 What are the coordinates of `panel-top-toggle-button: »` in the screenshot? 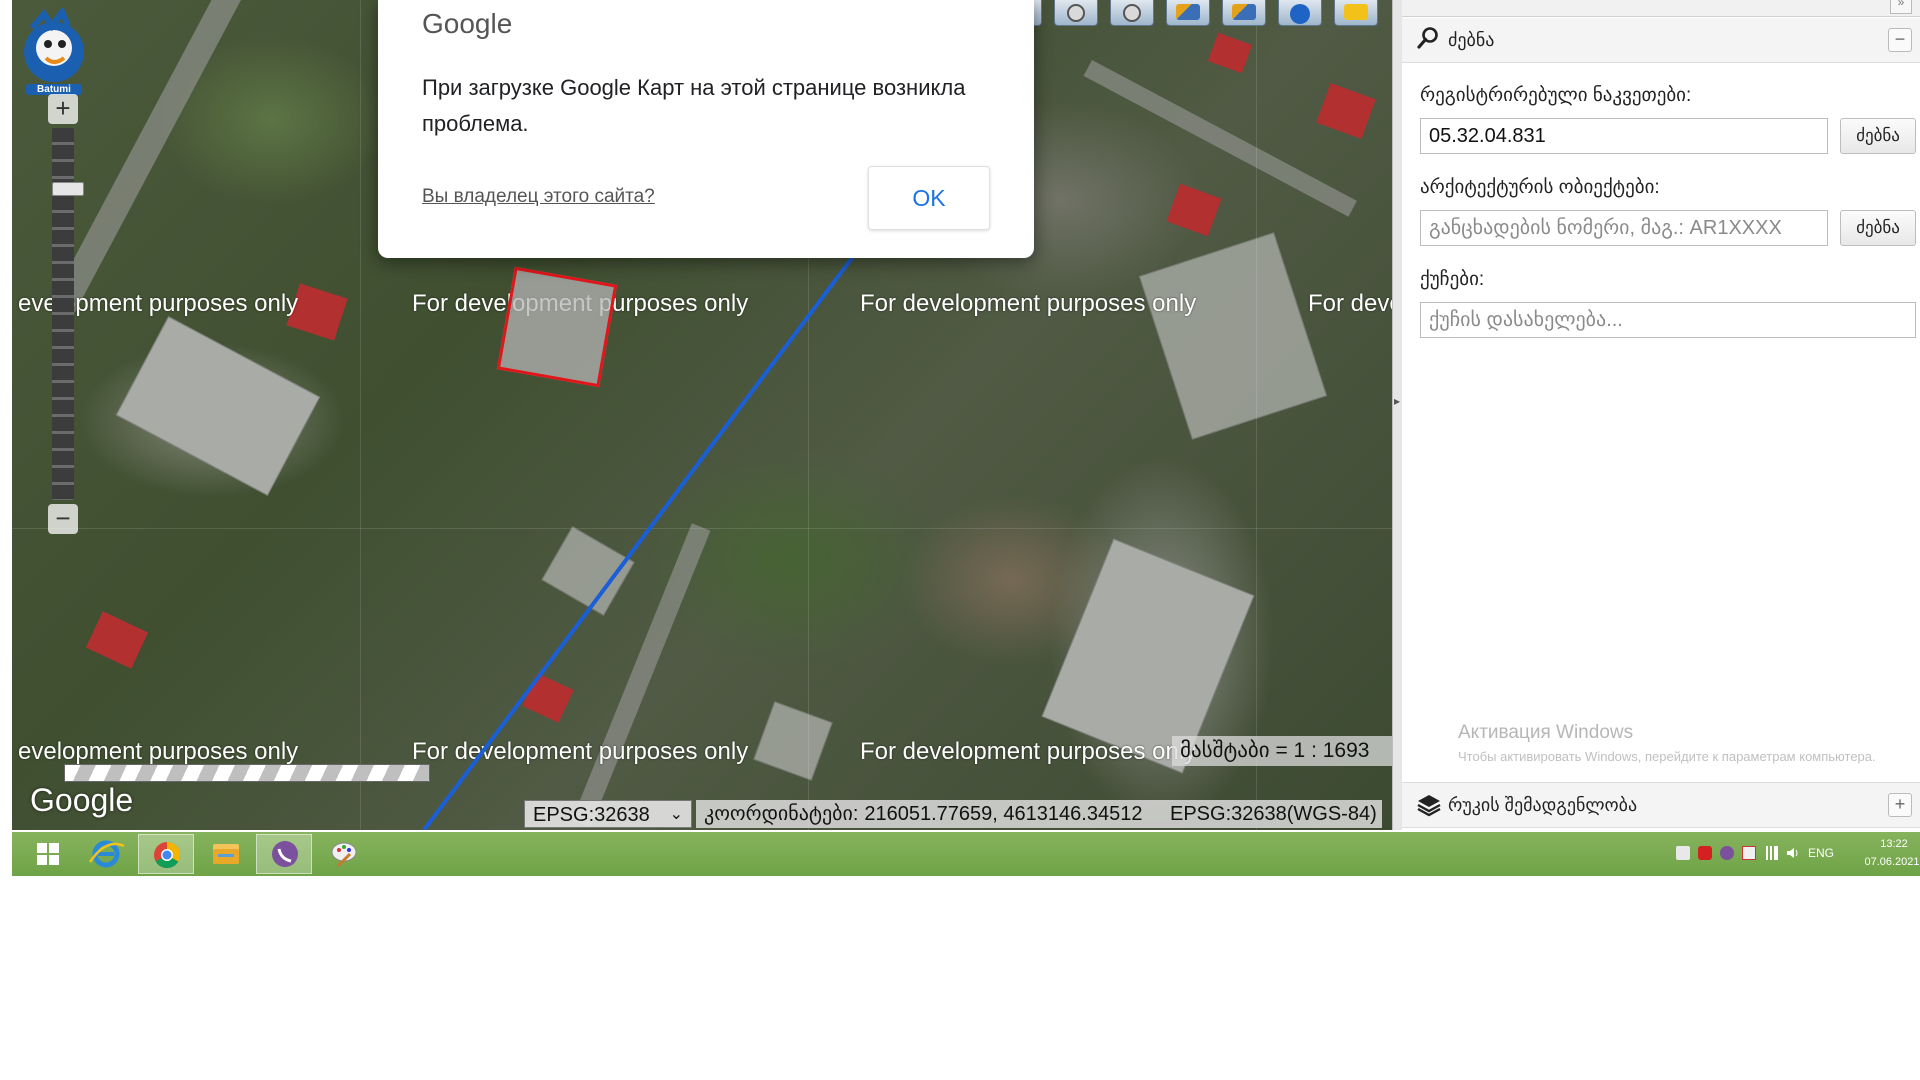 It's located at (1901, 7).